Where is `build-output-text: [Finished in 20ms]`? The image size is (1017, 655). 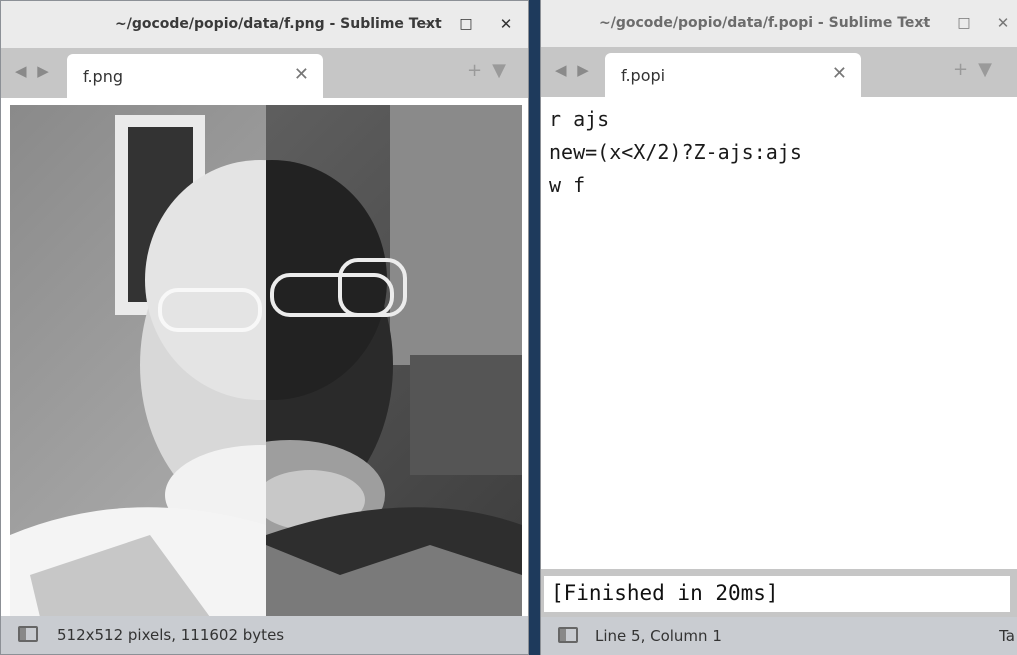
build-output-text: [Finished in 20ms] is located at coordinates (665, 593).